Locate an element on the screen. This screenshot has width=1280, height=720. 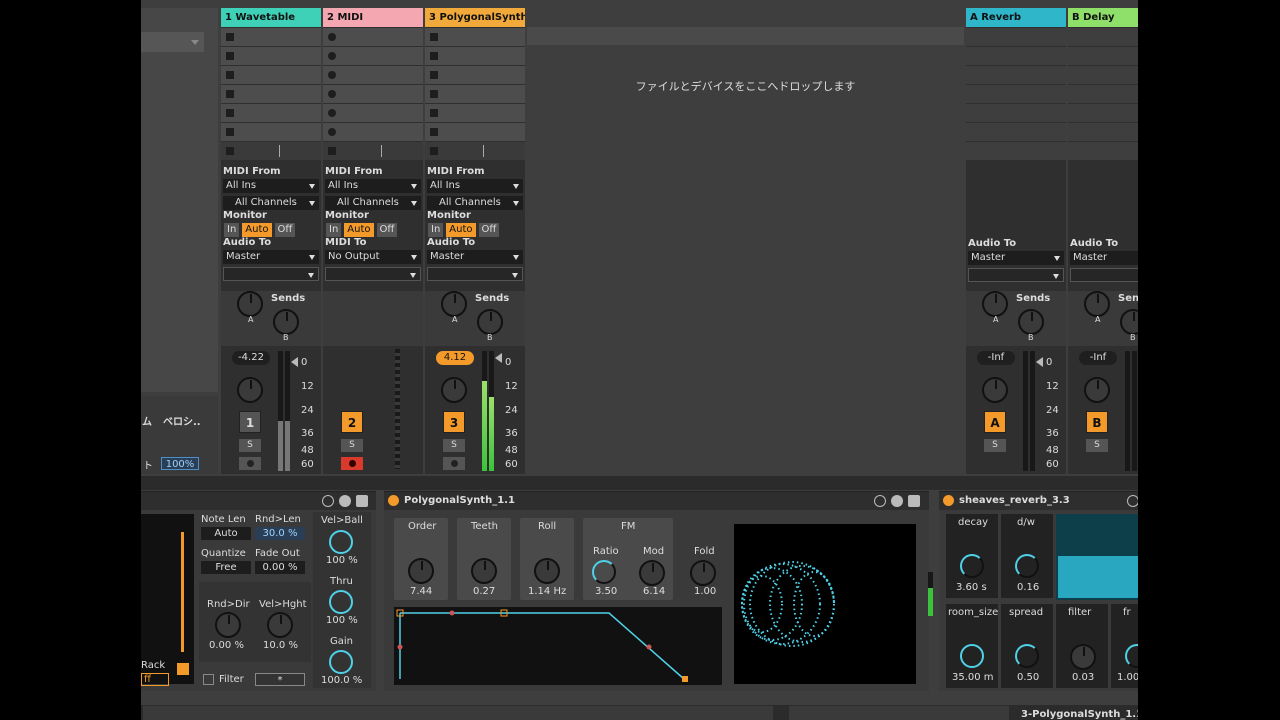
rack-icon is located at coordinates (183, 669).